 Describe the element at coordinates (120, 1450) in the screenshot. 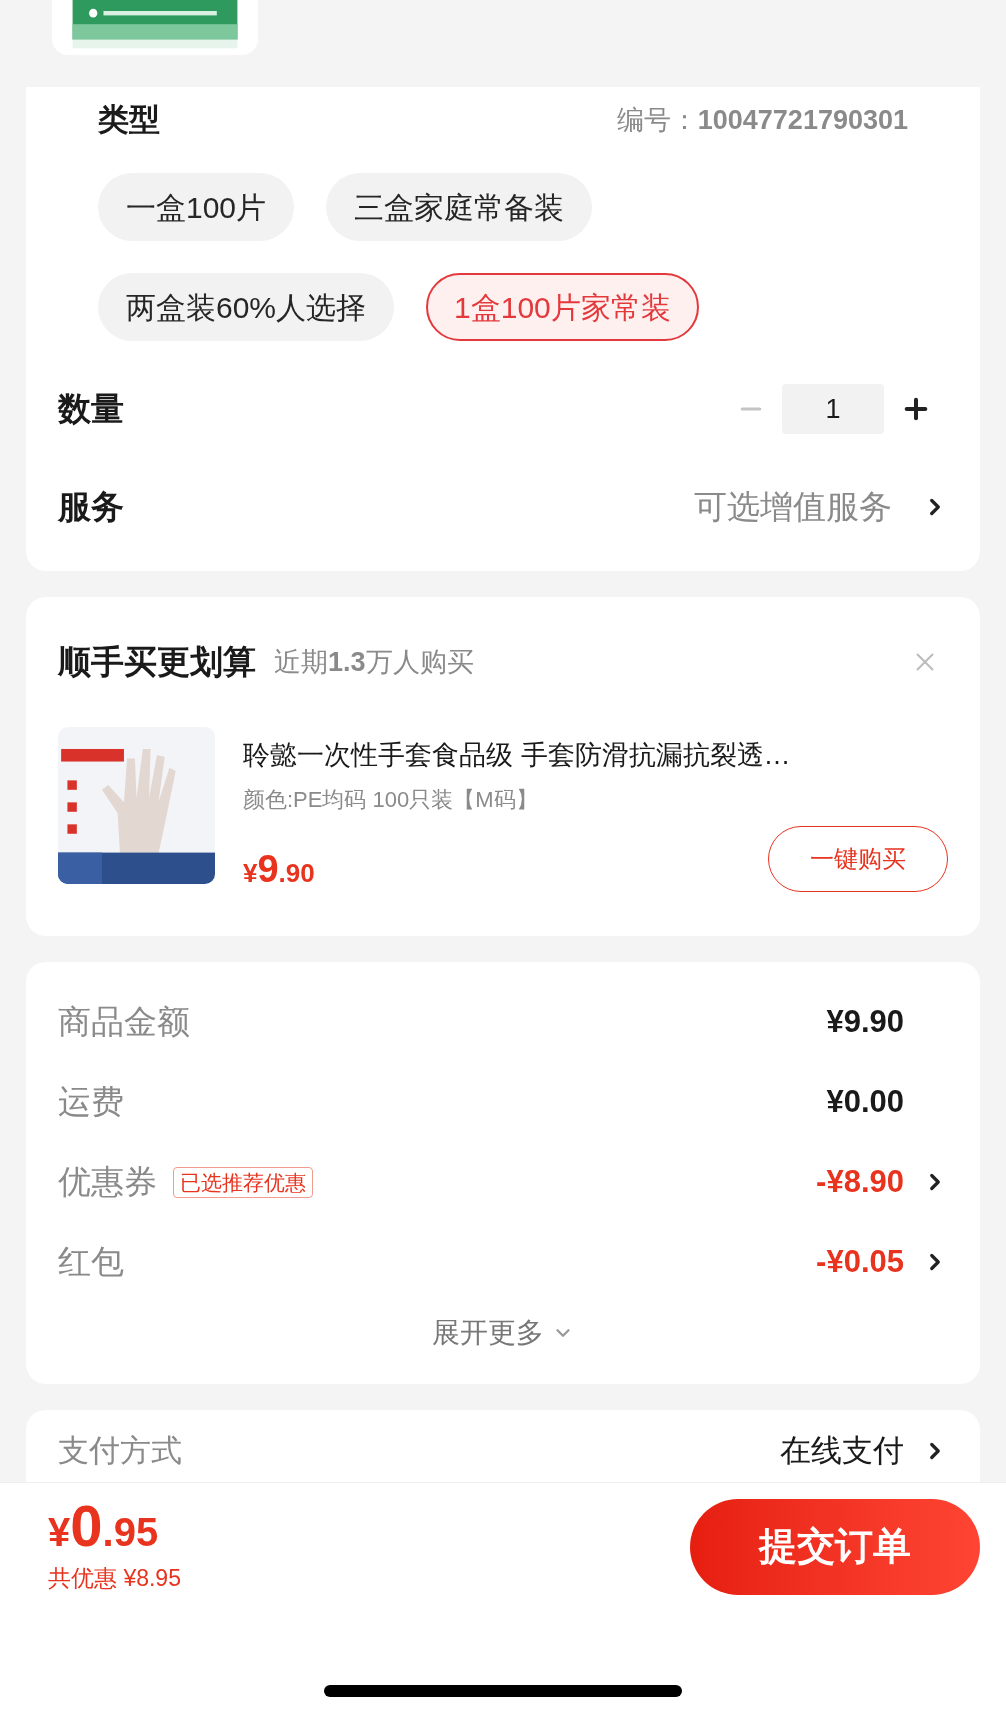

I see `payment-label: 支付方式` at that location.